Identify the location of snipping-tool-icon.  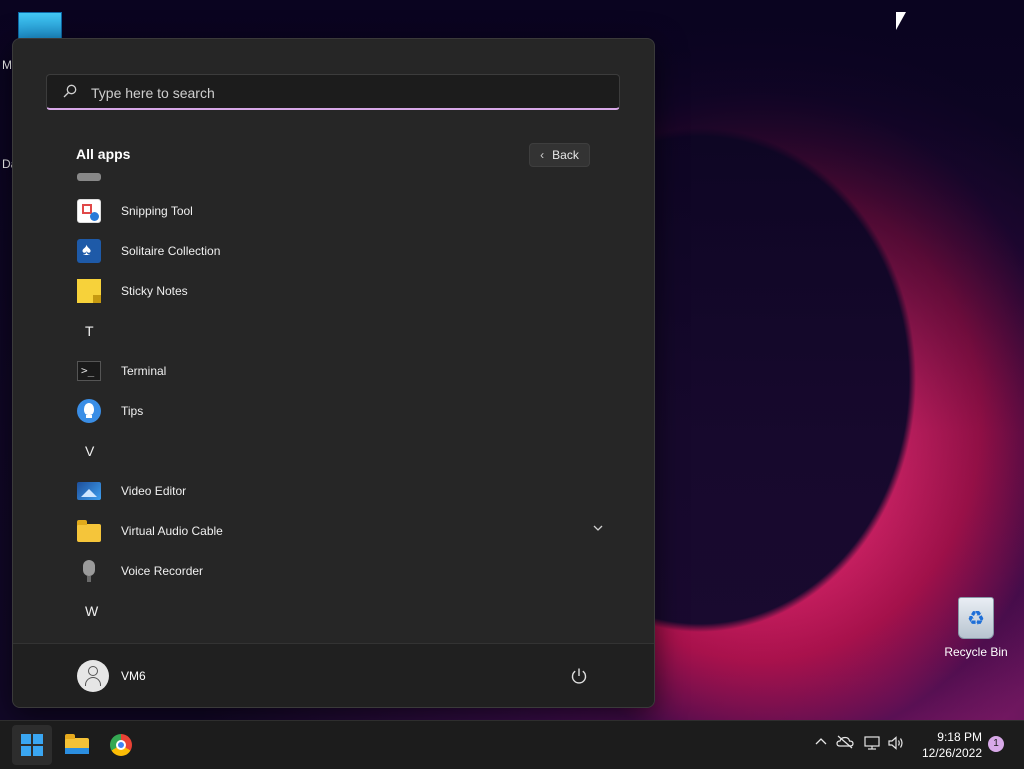
(89, 211).